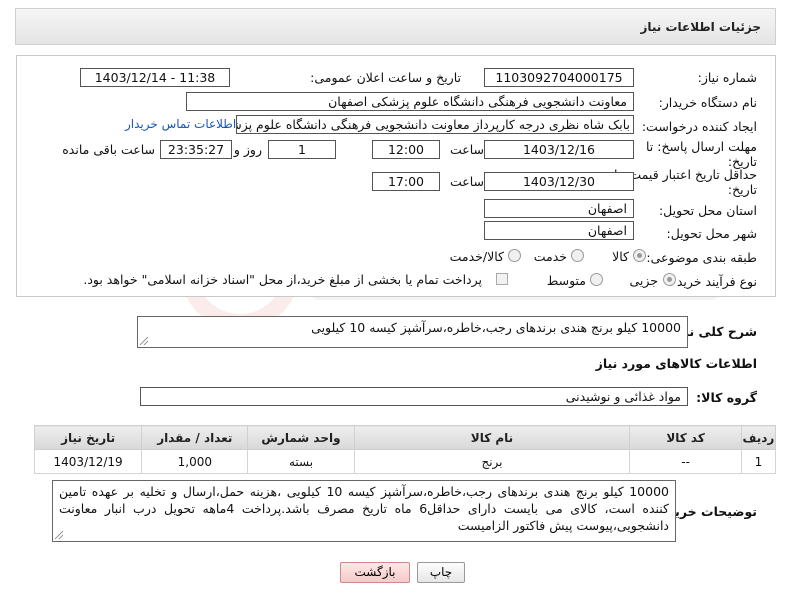 The width and height of the screenshot is (789, 598). Describe the element at coordinates (685, 174) in the screenshot. I see `validity-label: حداقل تاریخ اعتبار قیمت: تا` at that location.